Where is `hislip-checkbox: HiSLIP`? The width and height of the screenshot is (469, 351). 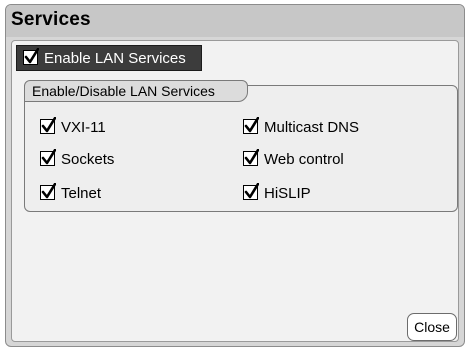 hislip-checkbox: HiSLIP is located at coordinates (318, 193).